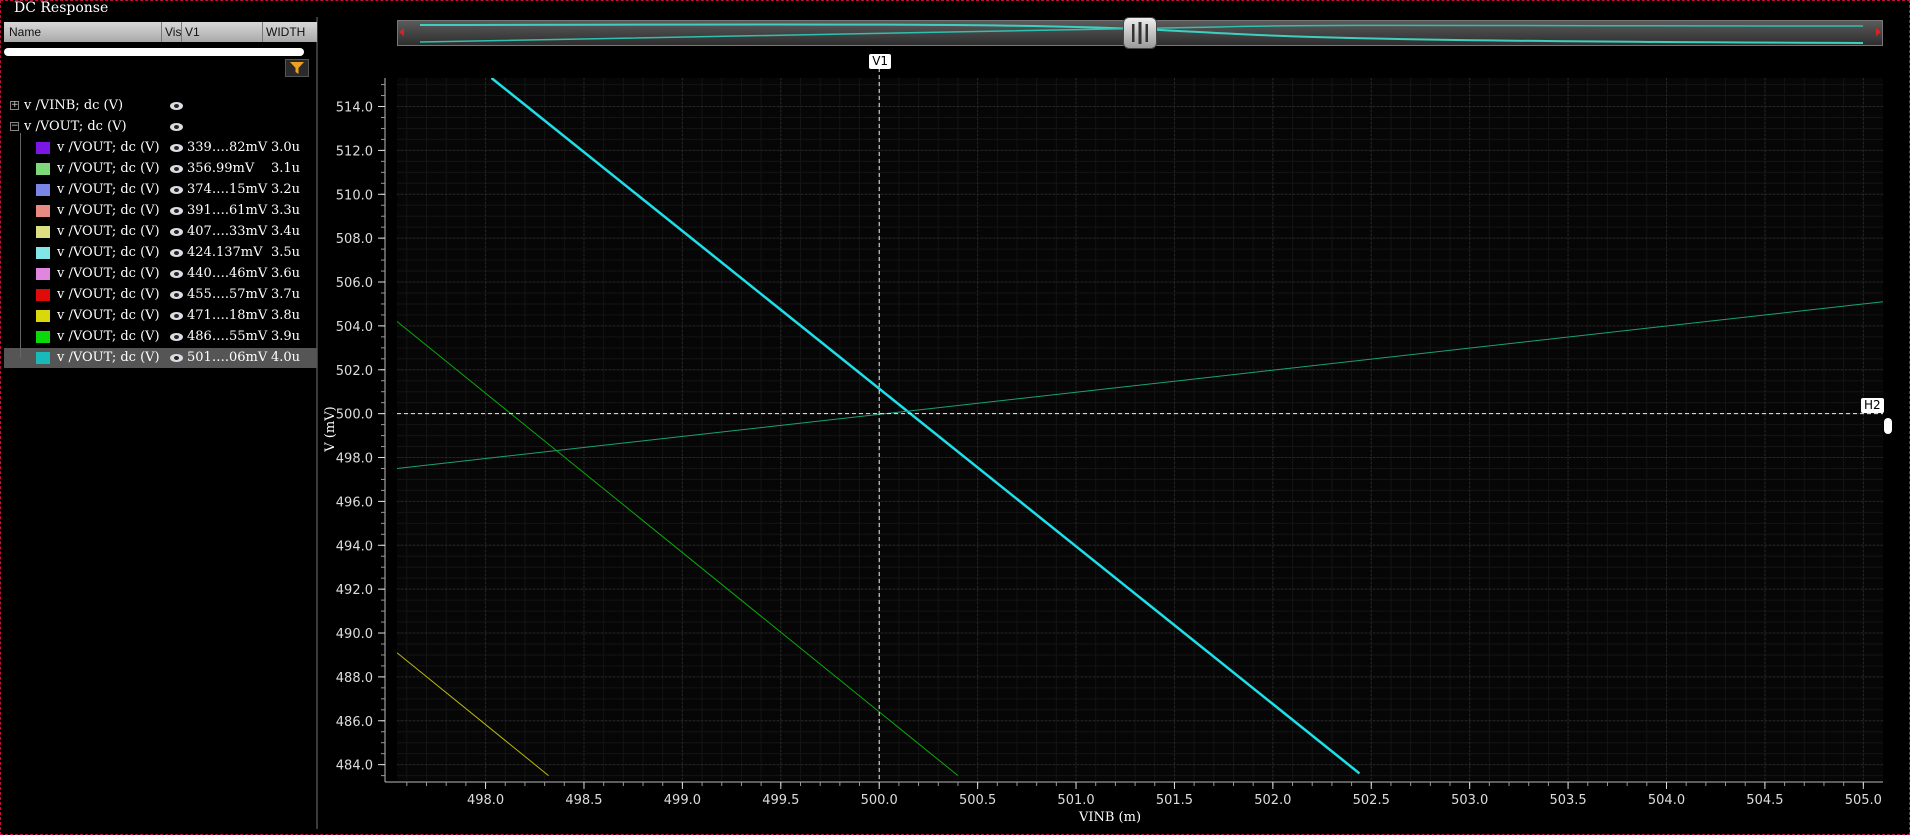  I want to click on y-tick-label: 506.0, so click(354, 283).